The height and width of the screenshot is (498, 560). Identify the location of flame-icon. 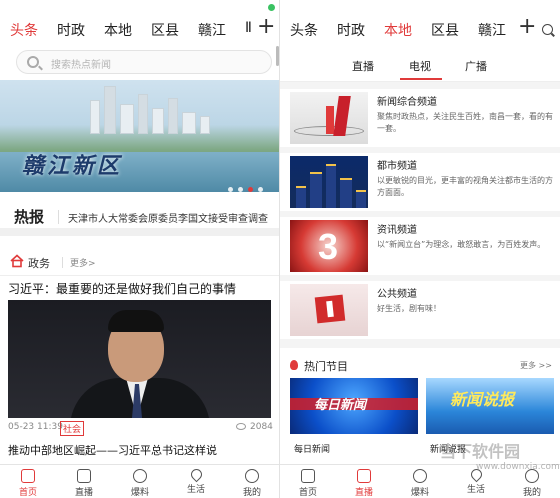
(294, 365).